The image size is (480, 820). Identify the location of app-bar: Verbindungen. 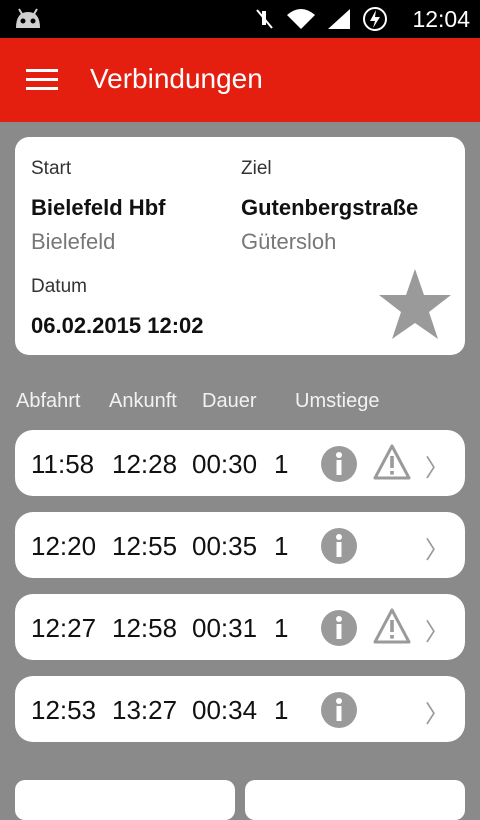
(240, 80).